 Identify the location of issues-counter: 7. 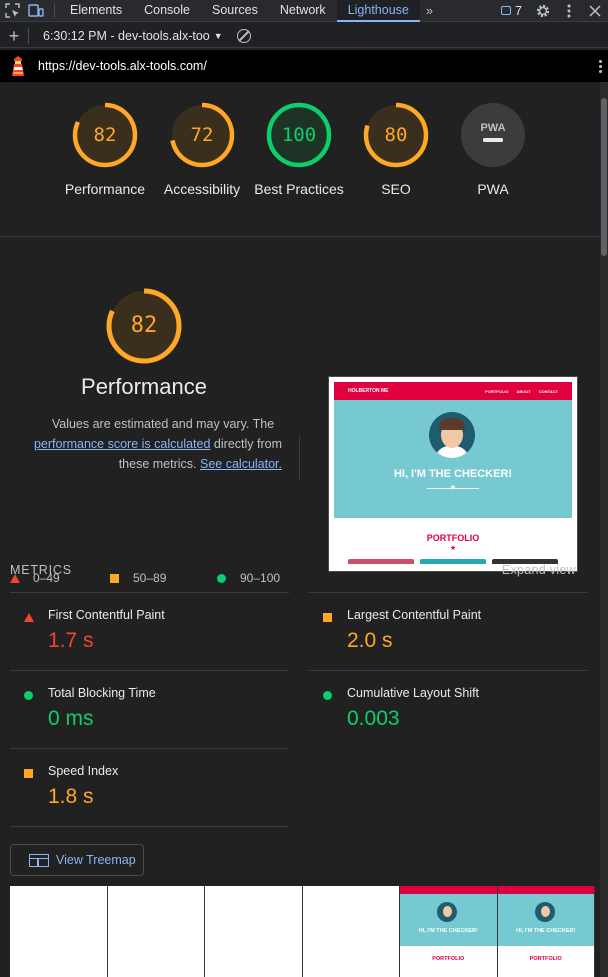
(511, 11).